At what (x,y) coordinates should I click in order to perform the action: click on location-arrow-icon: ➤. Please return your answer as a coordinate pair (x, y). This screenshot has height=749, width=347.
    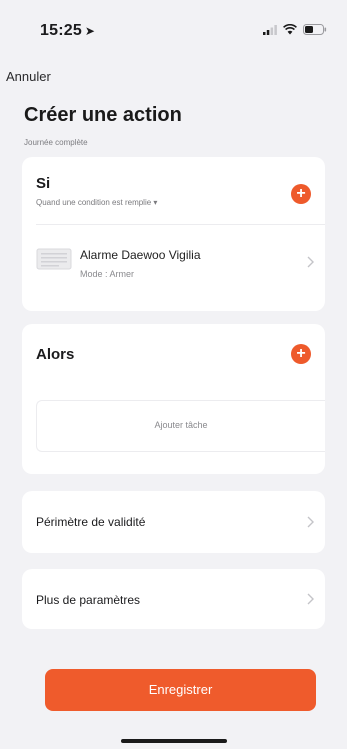
    Looking at the image, I should click on (90, 31).